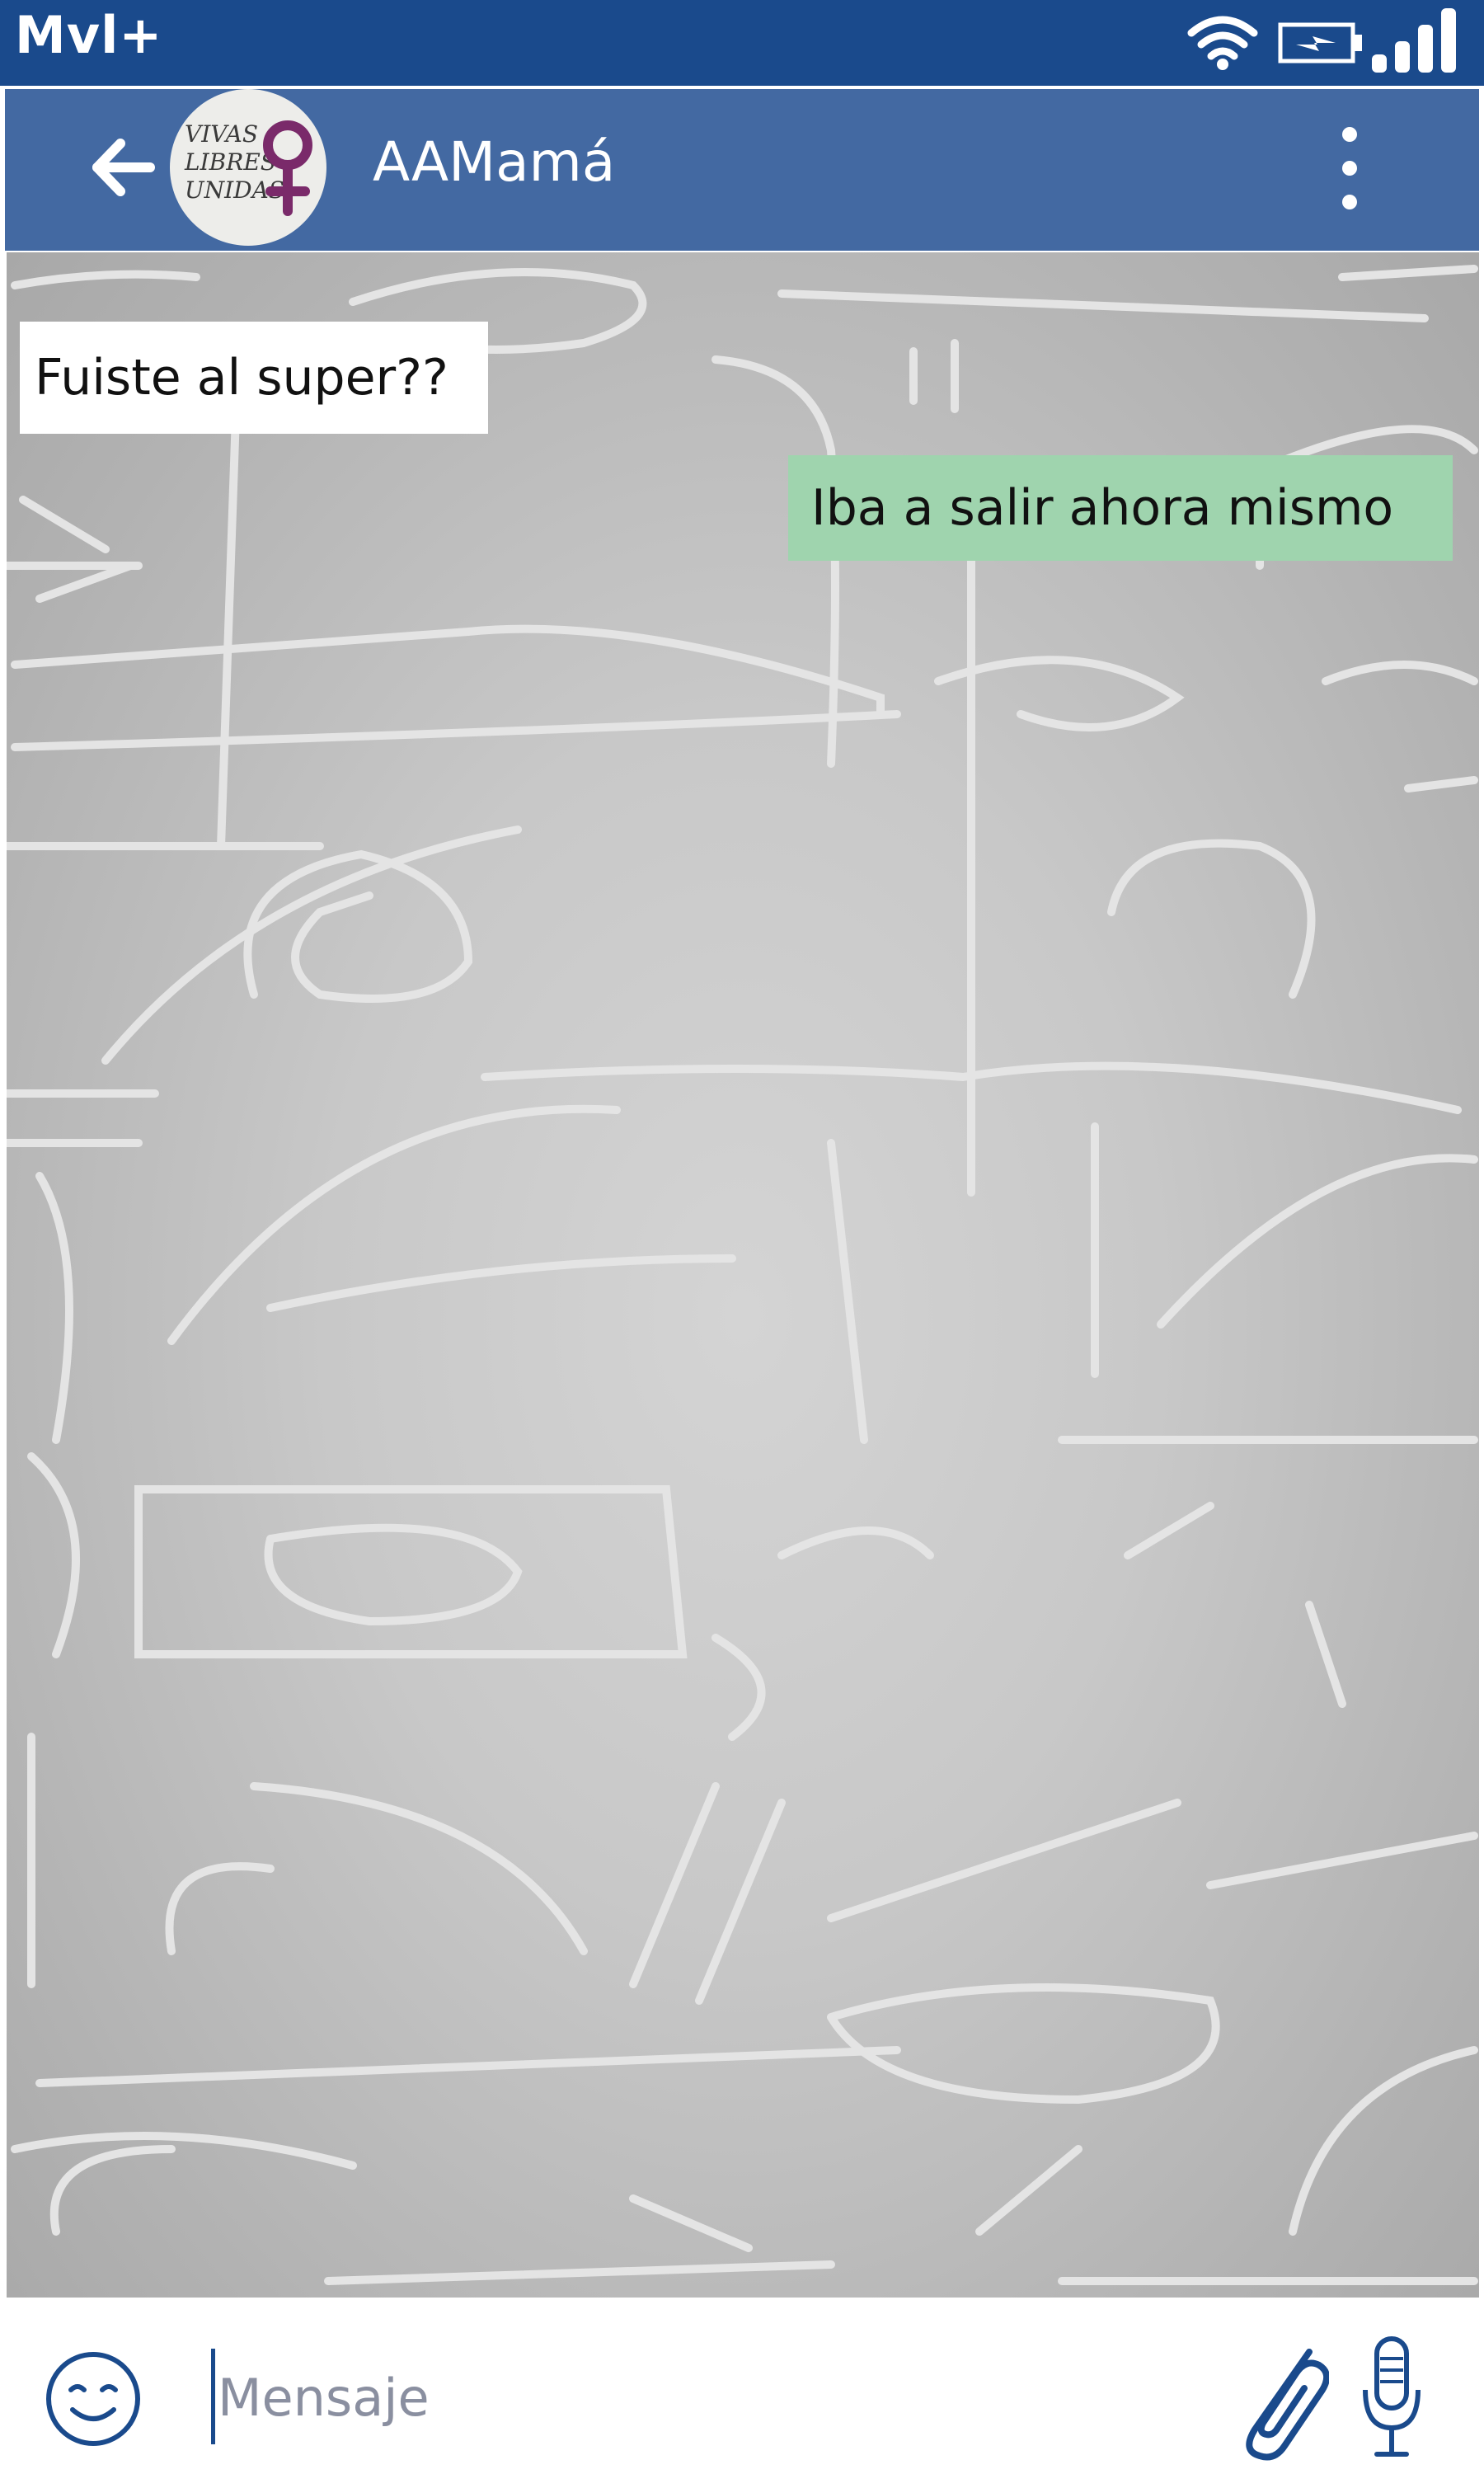  I want to click on status-bar: Mvl+, so click(742, 43).